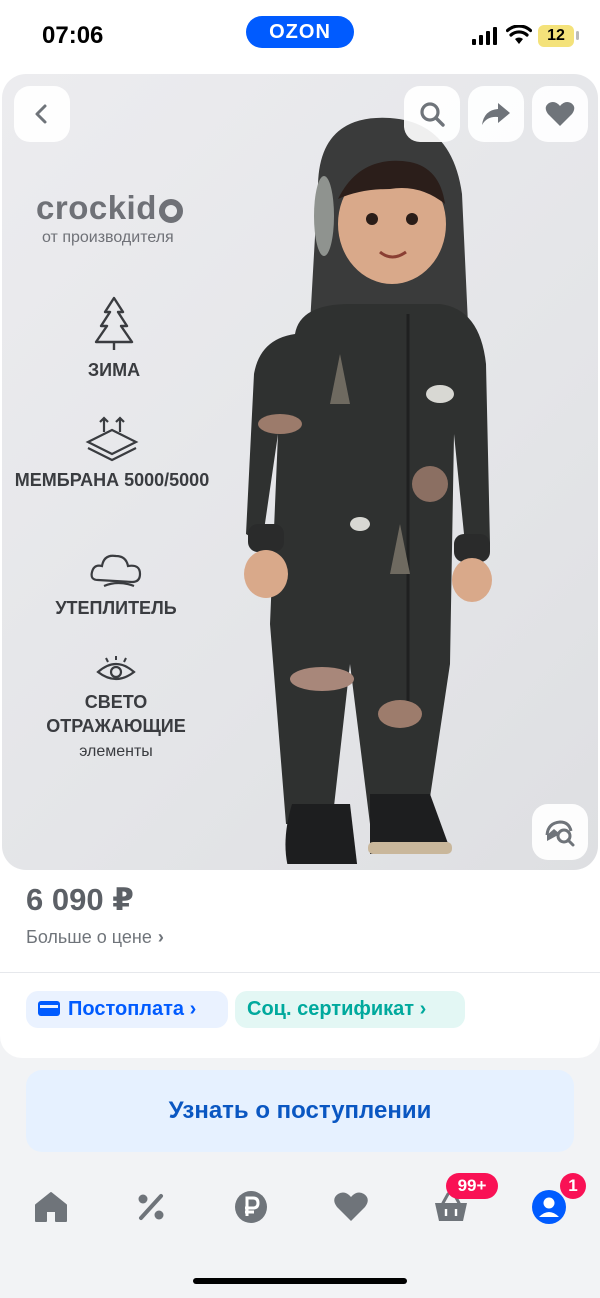  I want to click on ozon-logo: OZON, so click(300, 32).